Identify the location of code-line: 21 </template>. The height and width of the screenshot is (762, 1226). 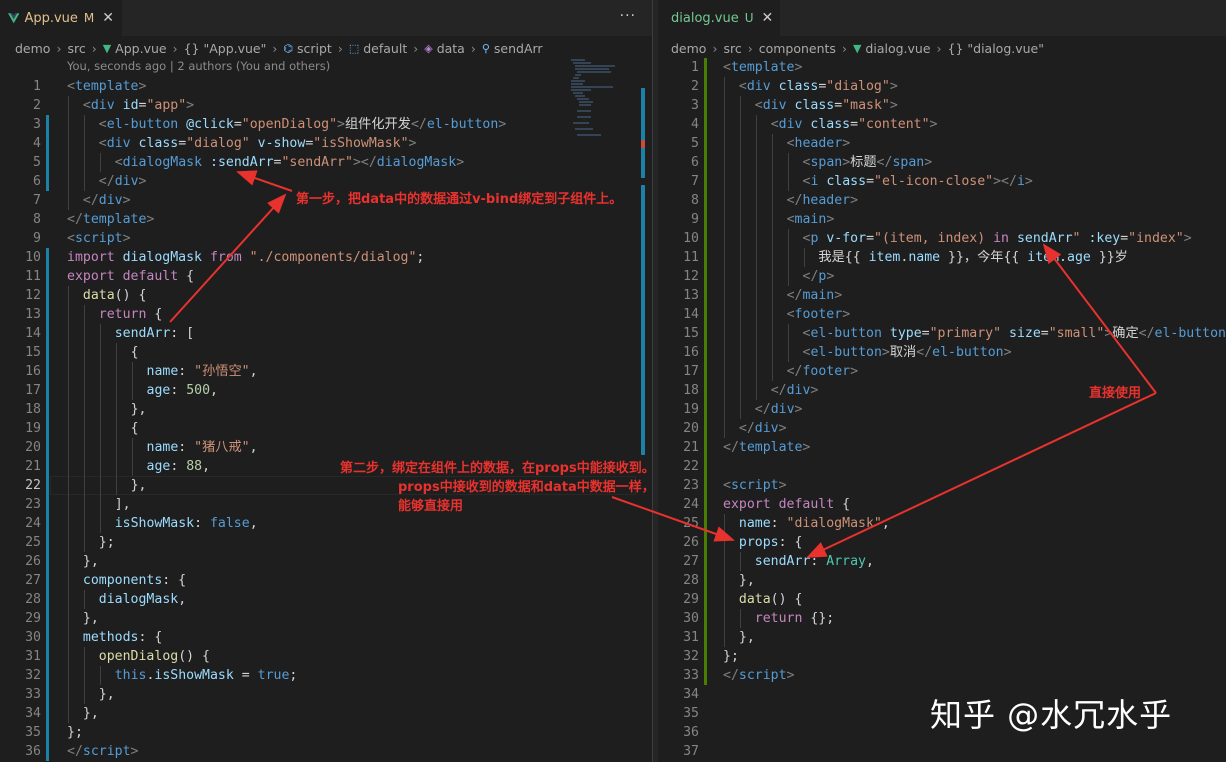
(942, 447).